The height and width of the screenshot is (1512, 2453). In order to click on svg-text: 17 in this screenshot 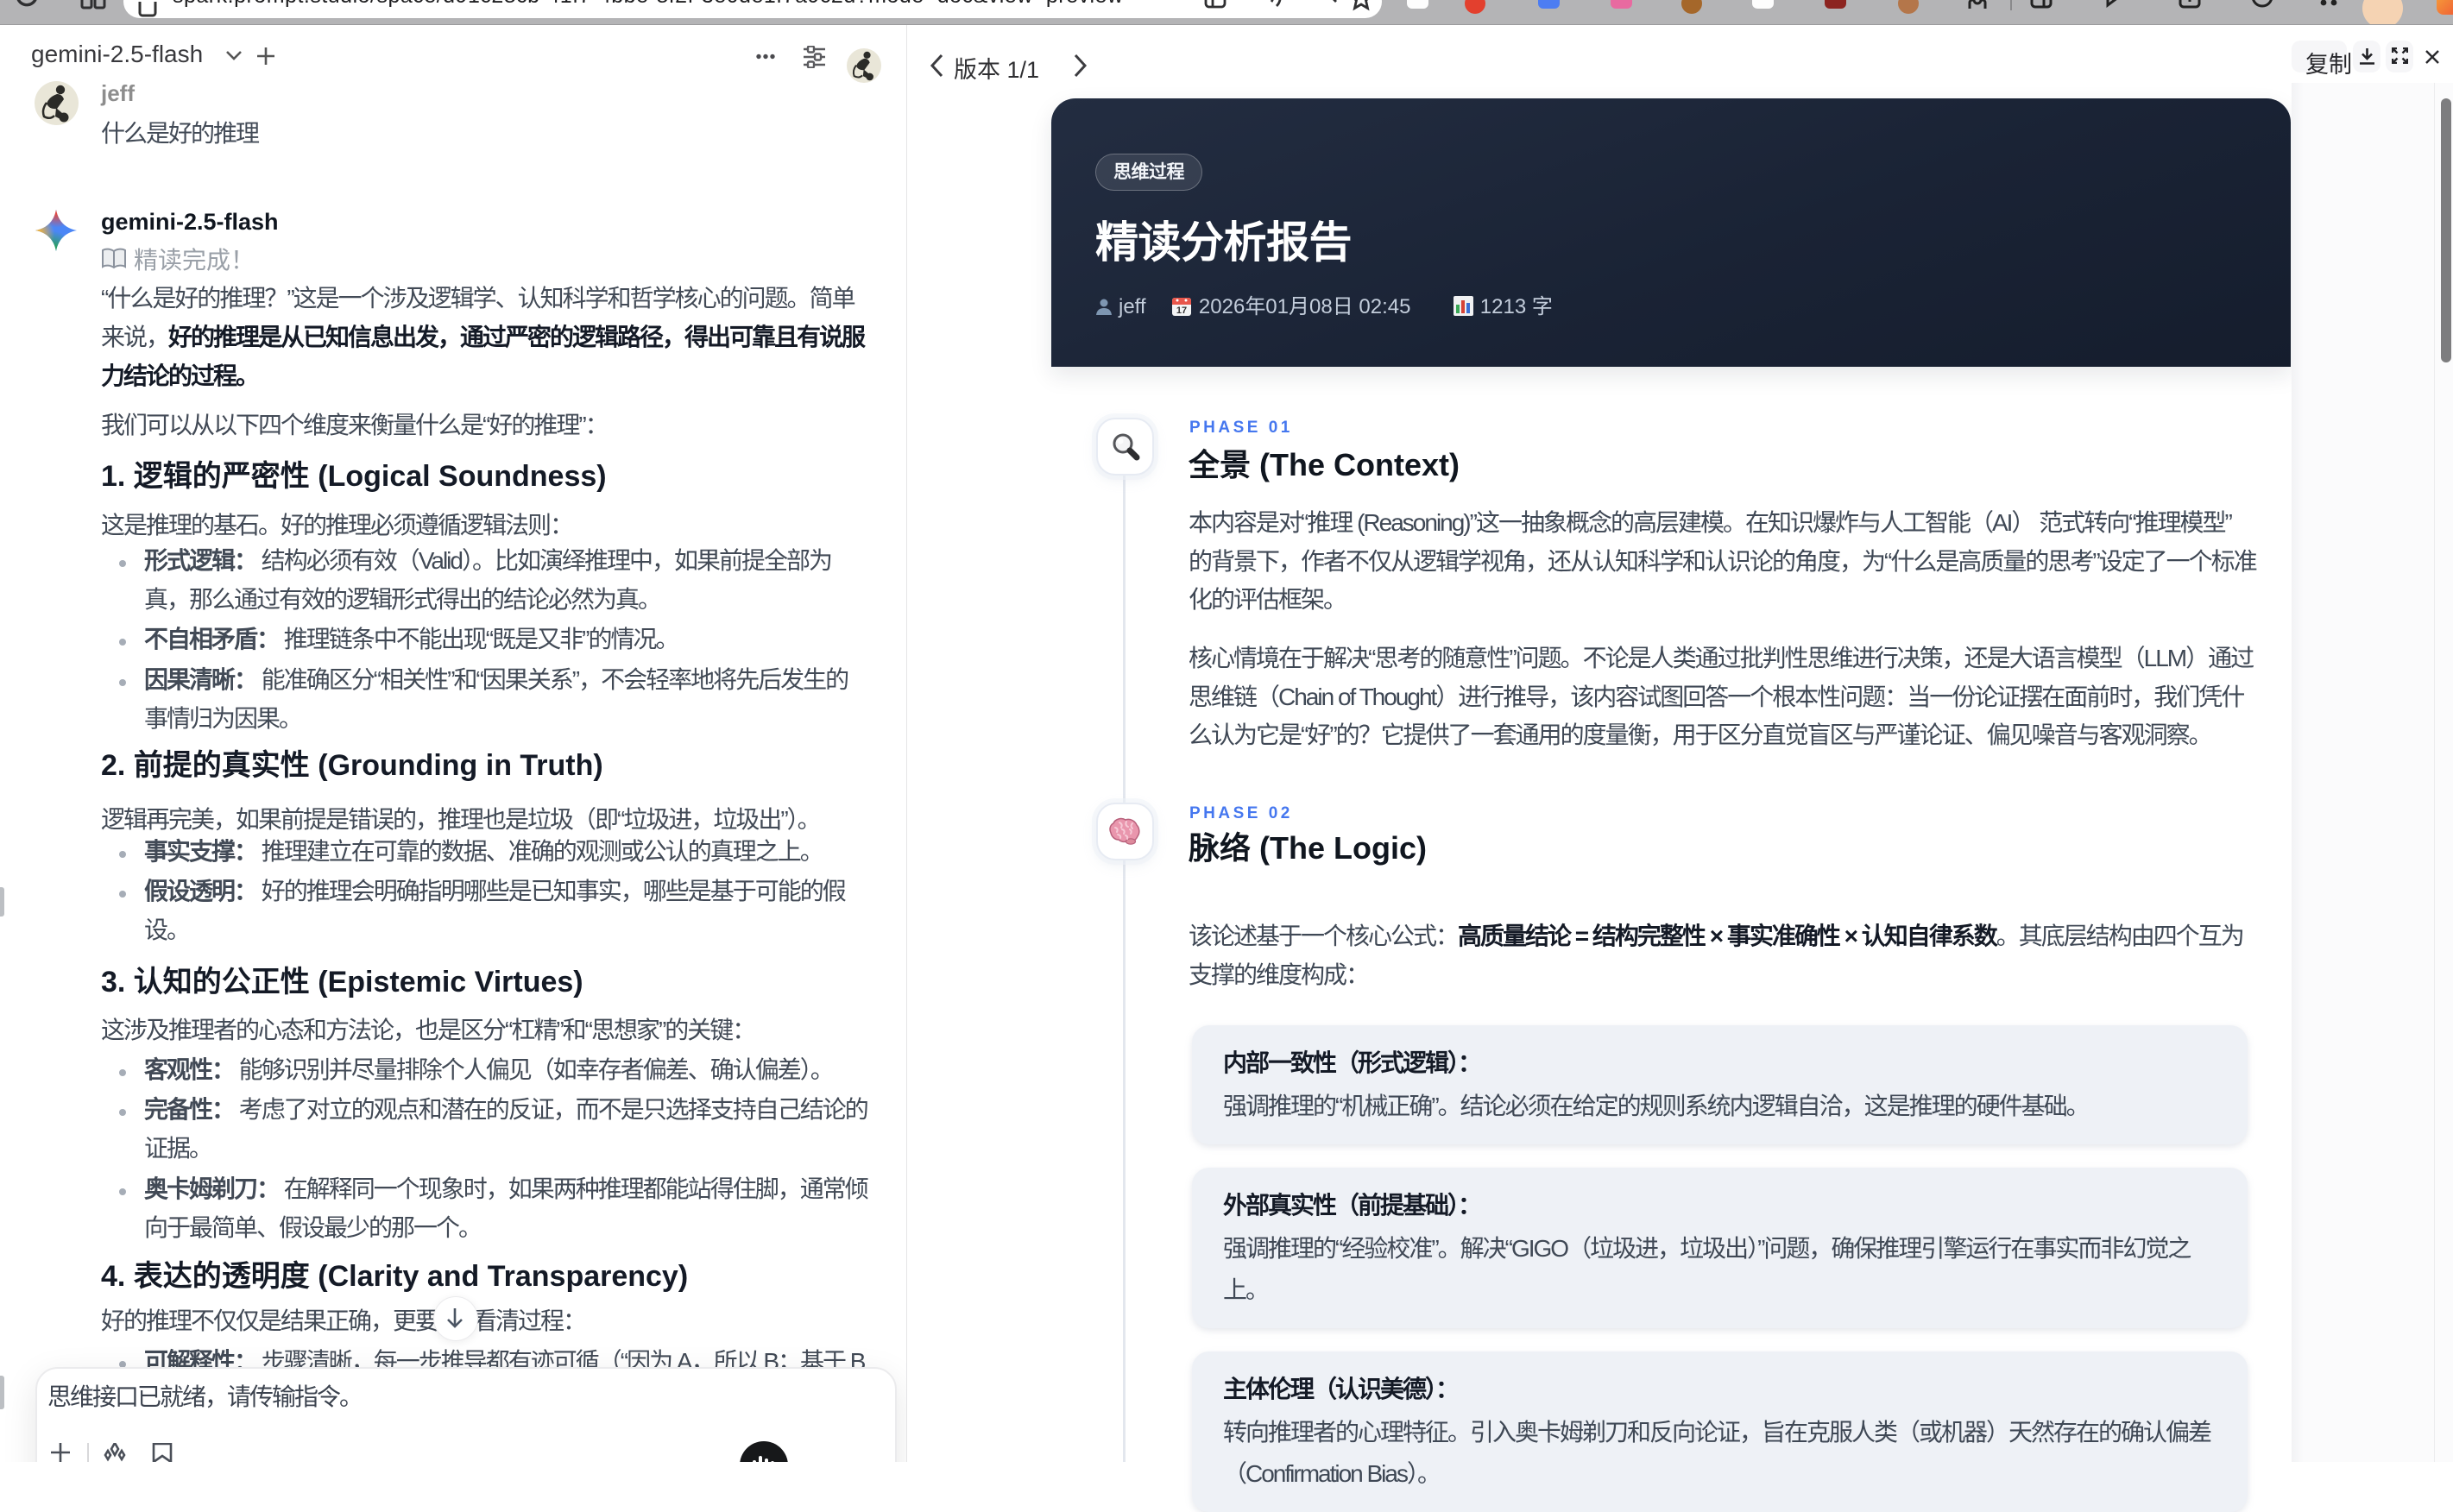, I will do `click(1182, 311)`.